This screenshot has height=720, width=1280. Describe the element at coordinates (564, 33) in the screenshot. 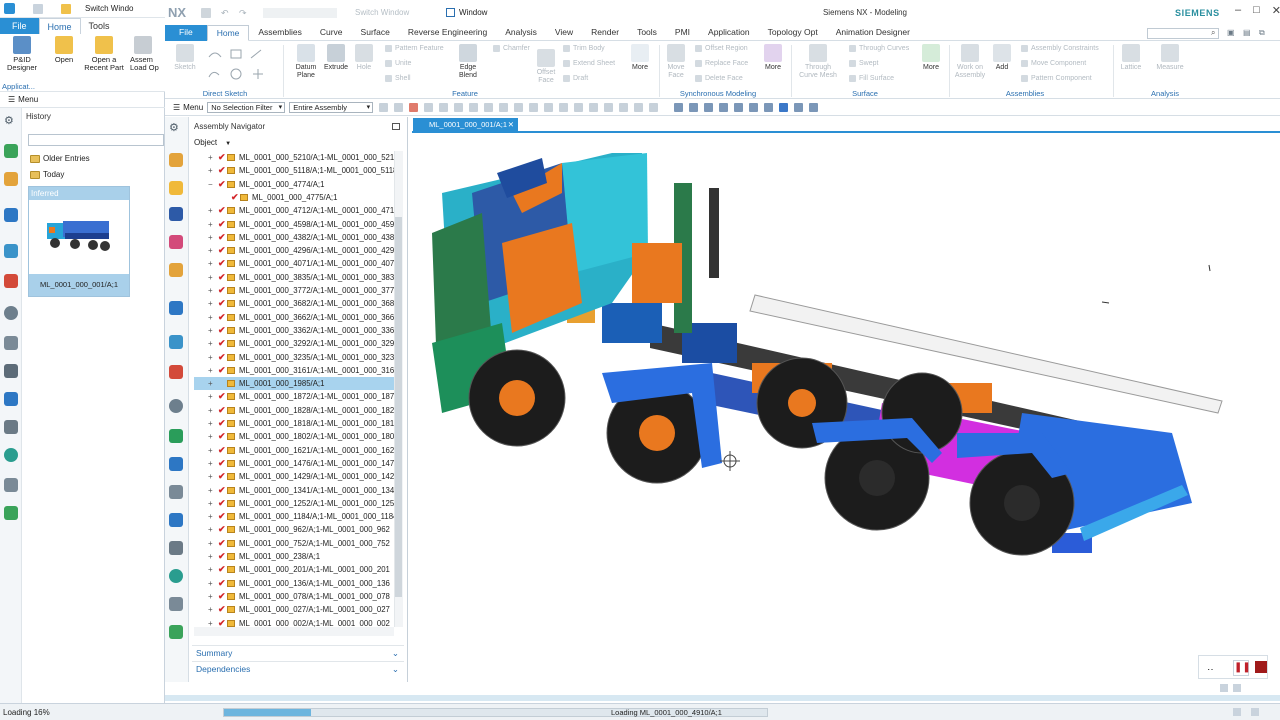

I see `tab-view: View` at that location.